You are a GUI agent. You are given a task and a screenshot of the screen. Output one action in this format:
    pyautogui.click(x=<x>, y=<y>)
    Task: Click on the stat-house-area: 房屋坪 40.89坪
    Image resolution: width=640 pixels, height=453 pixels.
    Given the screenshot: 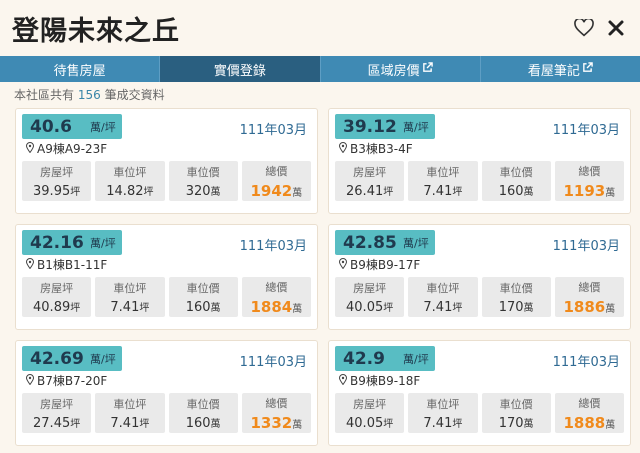 What is the action you would take?
    pyautogui.click(x=57, y=297)
    